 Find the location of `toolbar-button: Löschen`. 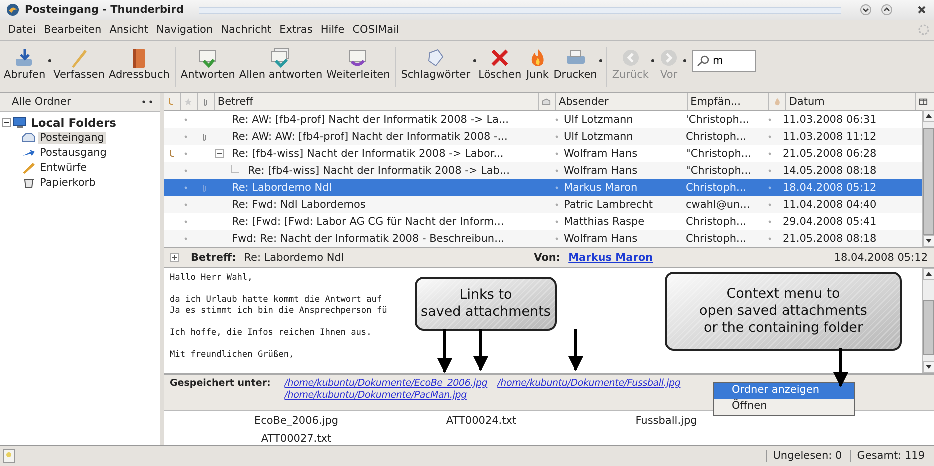

toolbar-button: Löschen is located at coordinates (500, 63).